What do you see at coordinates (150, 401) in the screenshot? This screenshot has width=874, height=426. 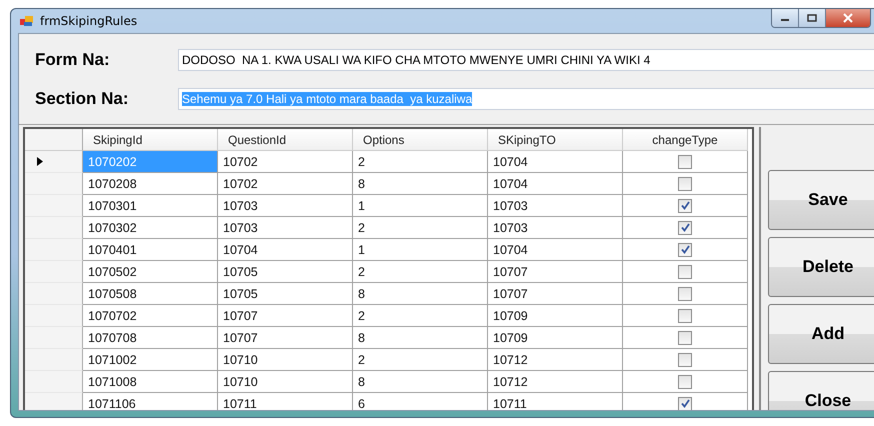 I see `table-cell: 1071106` at bounding box center [150, 401].